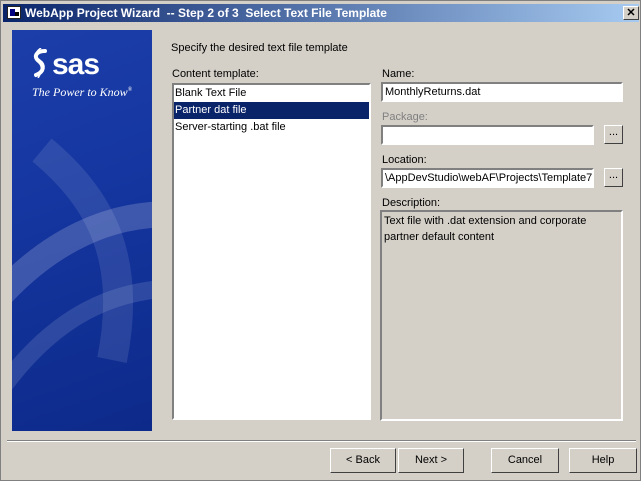 The width and height of the screenshot is (641, 481). I want to click on location-label: Location:, so click(404, 160).